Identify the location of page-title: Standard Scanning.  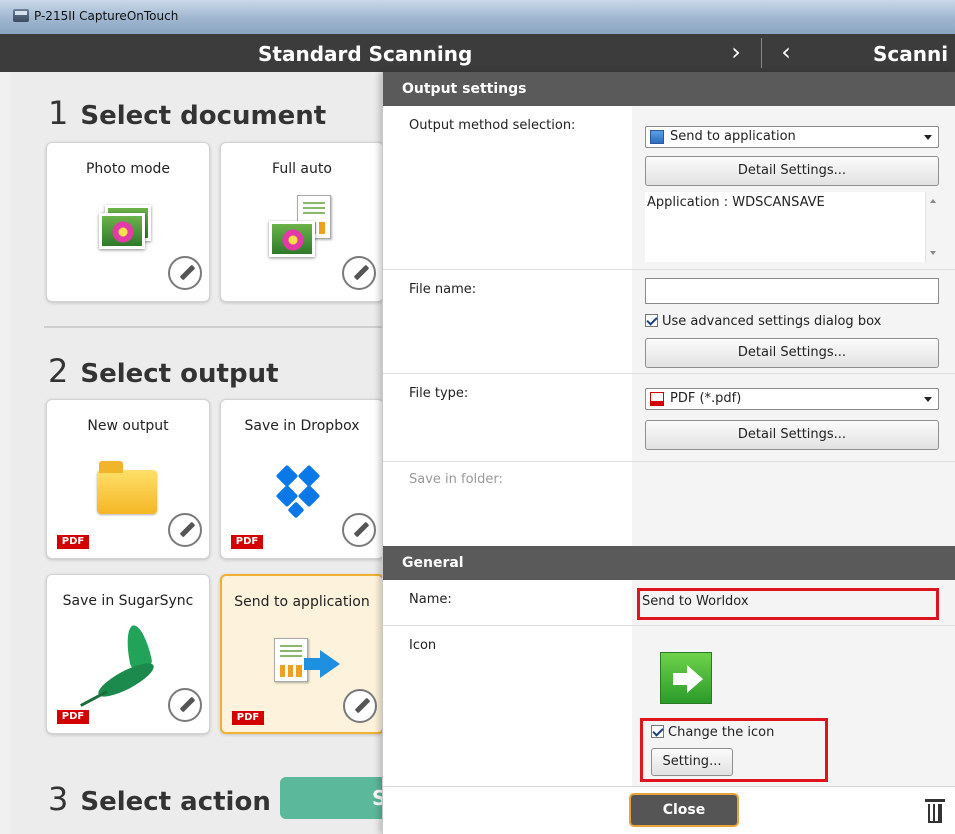
(365, 54).